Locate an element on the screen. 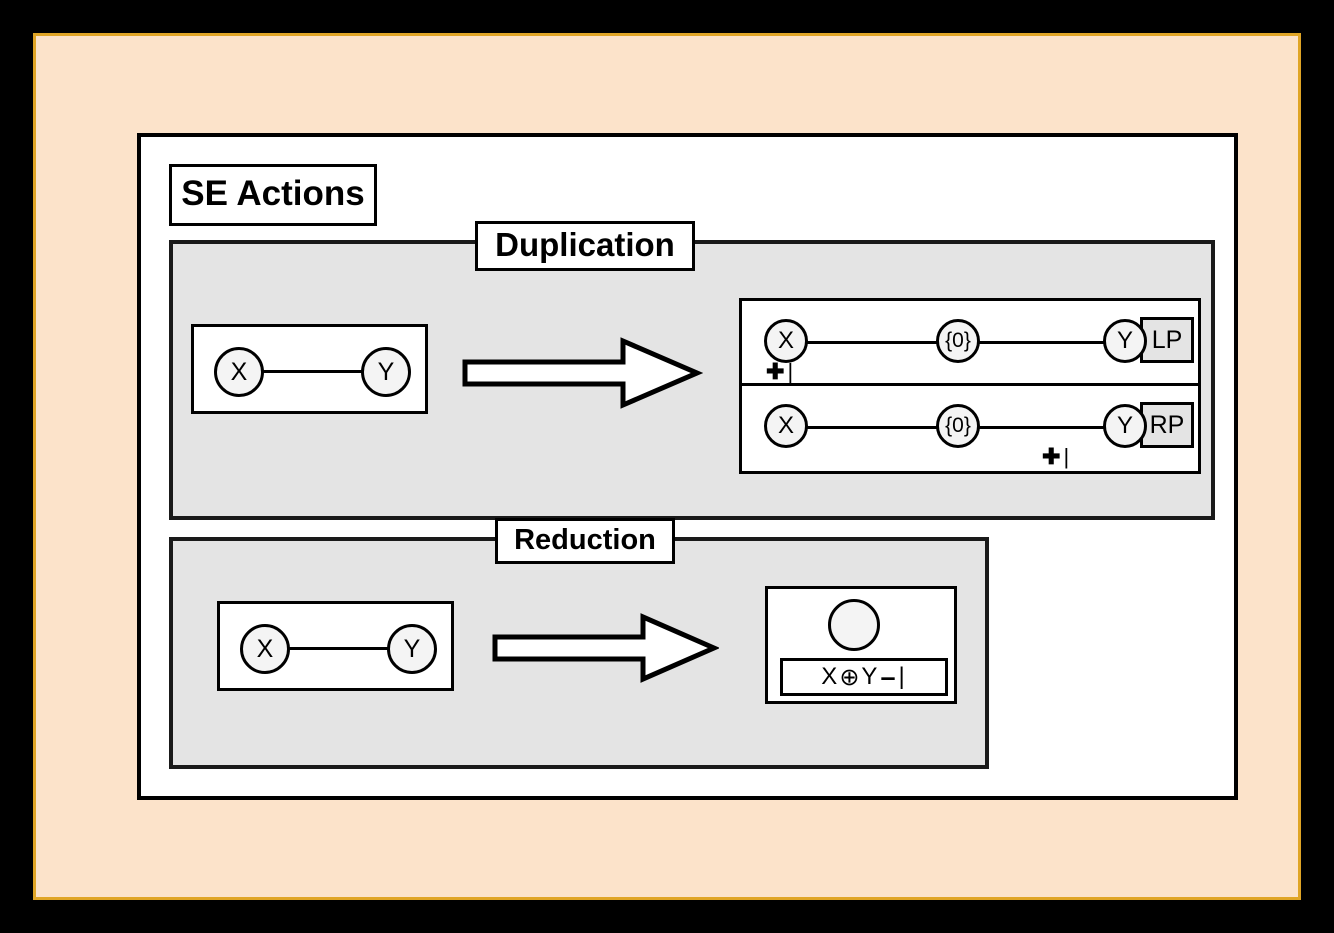 The width and height of the screenshot is (1334, 933). reduction-arrow-icon is located at coordinates (605, 648).